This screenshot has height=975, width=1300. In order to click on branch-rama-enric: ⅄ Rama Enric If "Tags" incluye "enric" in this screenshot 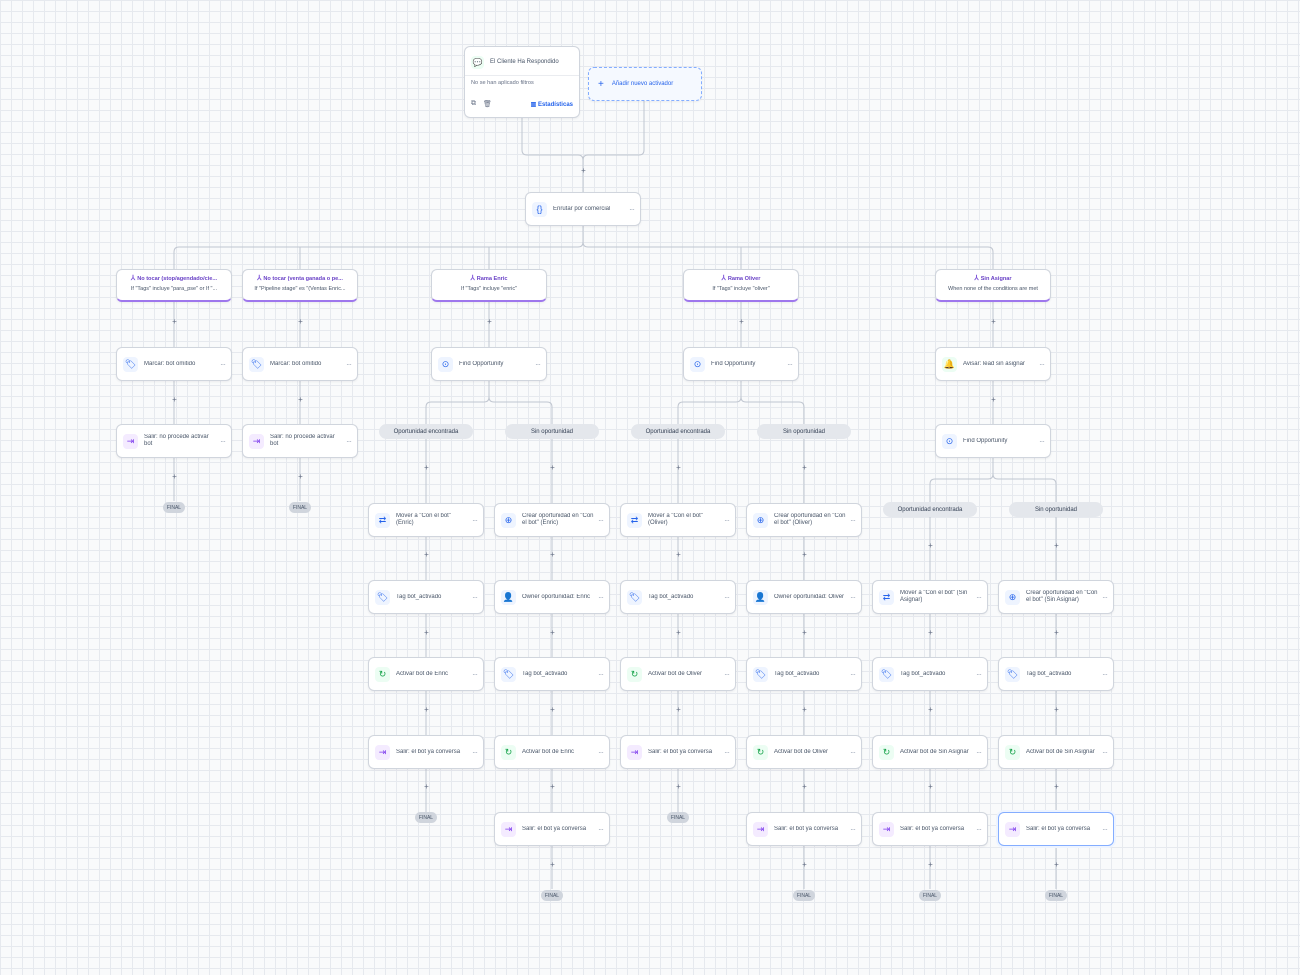, I will do `click(489, 285)`.